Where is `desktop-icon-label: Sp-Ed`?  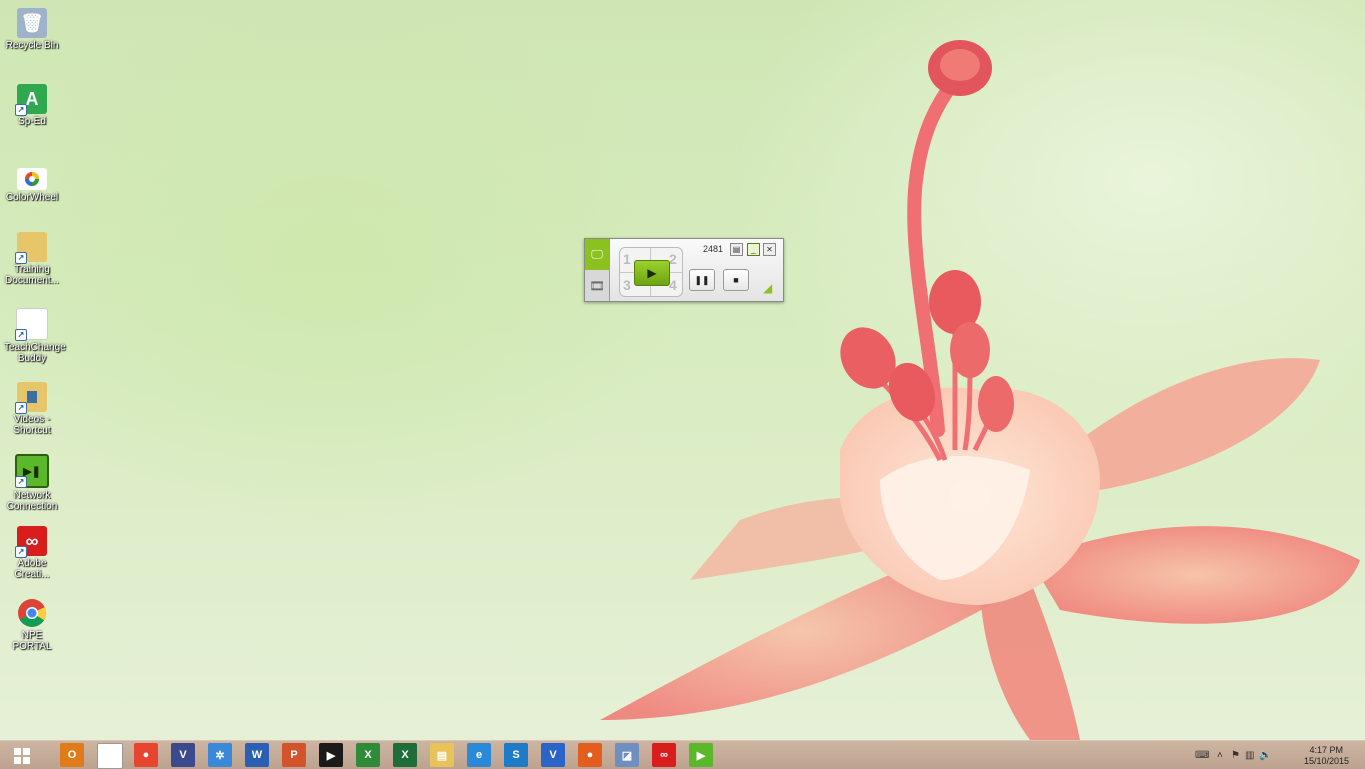 desktop-icon-label: Sp-Ed is located at coordinates (32, 121).